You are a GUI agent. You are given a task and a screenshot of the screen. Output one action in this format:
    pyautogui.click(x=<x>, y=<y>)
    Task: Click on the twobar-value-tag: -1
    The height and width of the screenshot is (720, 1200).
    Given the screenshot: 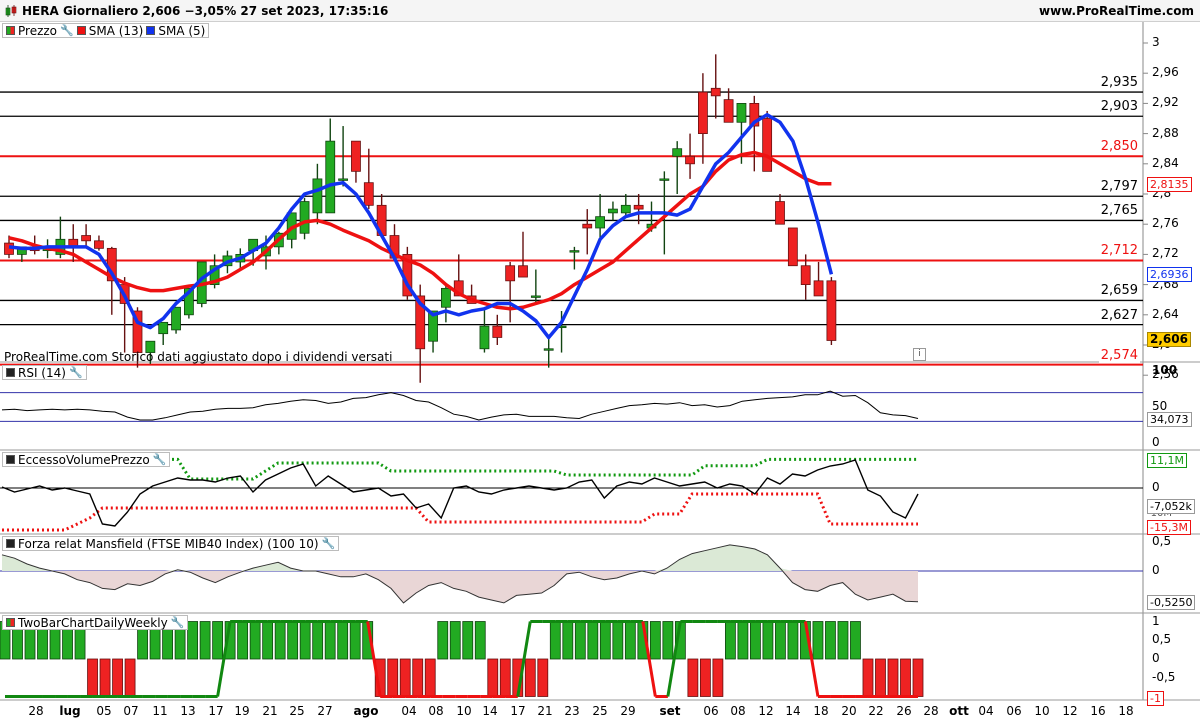 What is the action you would take?
    pyautogui.click(x=1155, y=698)
    